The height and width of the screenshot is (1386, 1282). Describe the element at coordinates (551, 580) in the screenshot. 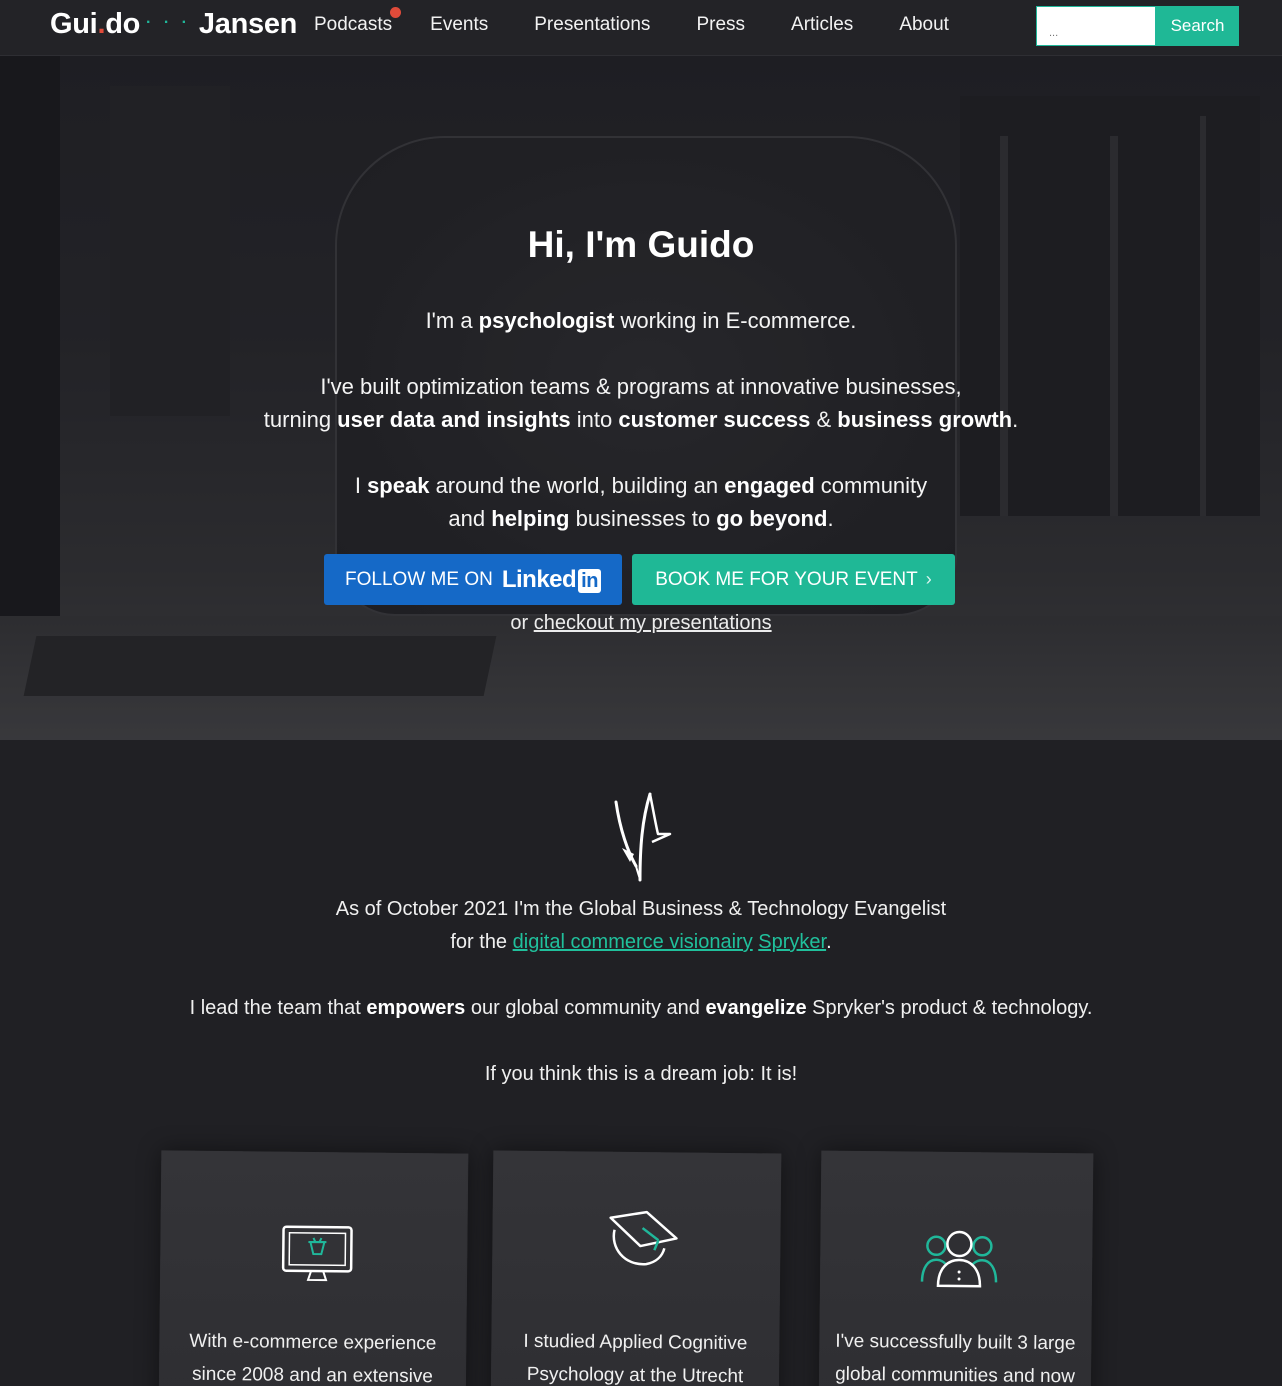

I see `linkedin-logo-icon: Linked in` at that location.